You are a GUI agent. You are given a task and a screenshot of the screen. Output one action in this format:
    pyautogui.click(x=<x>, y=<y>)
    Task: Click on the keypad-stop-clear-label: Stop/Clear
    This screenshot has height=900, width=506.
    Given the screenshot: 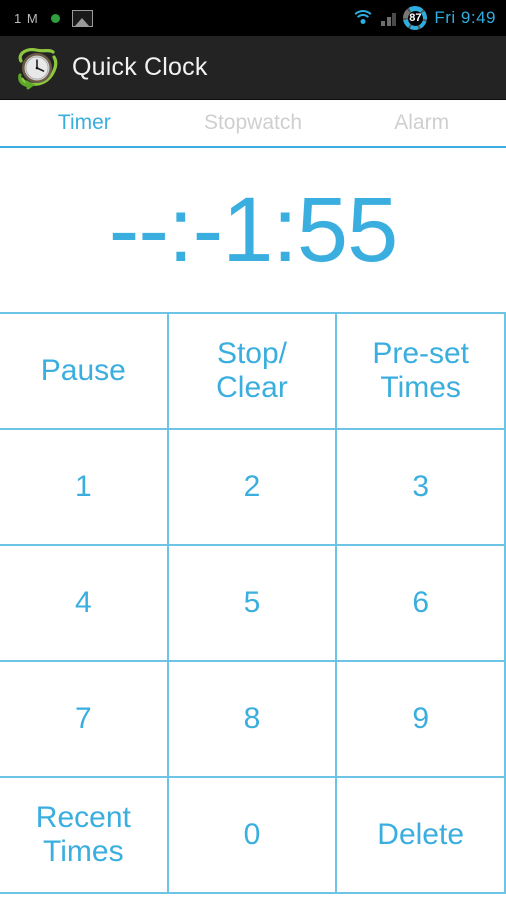 What is the action you would take?
    pyautogui.click(x=252, y=370)
    